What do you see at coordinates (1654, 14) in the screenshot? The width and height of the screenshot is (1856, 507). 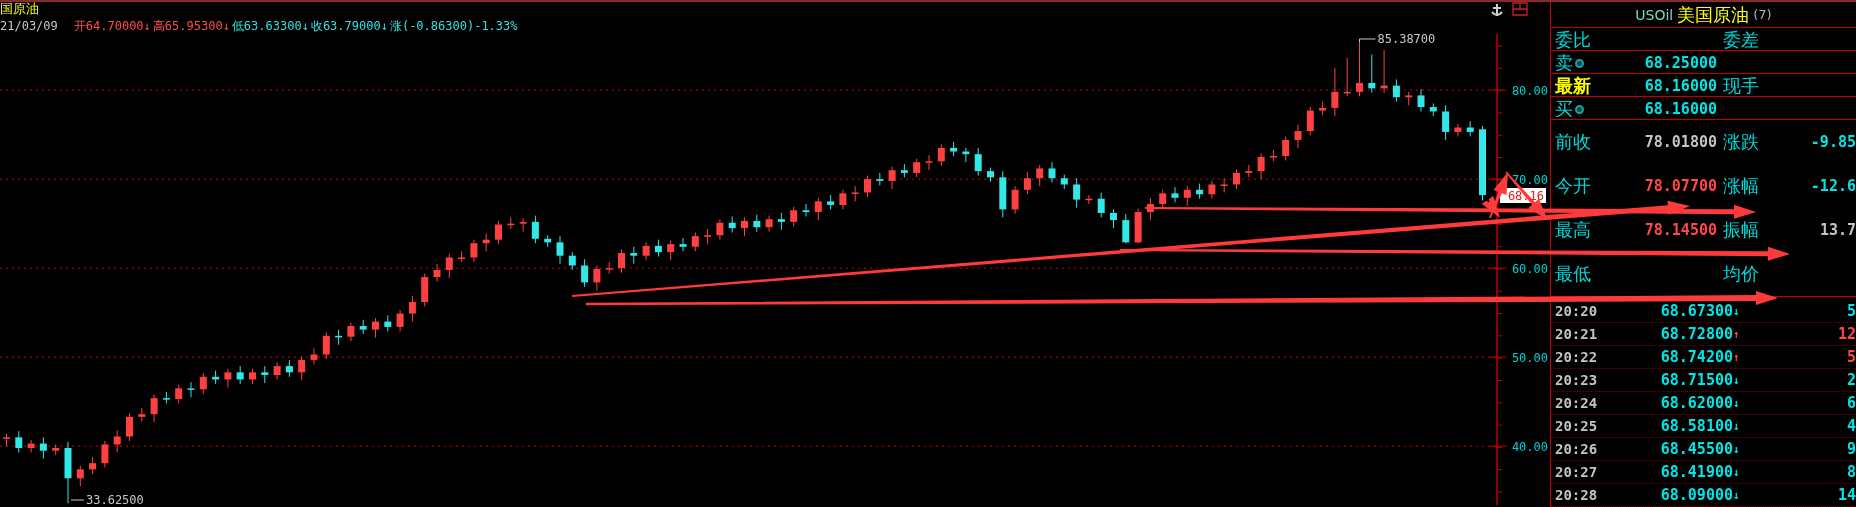 I see `symbol-code: USOil` at bounding box center [1654, 14].